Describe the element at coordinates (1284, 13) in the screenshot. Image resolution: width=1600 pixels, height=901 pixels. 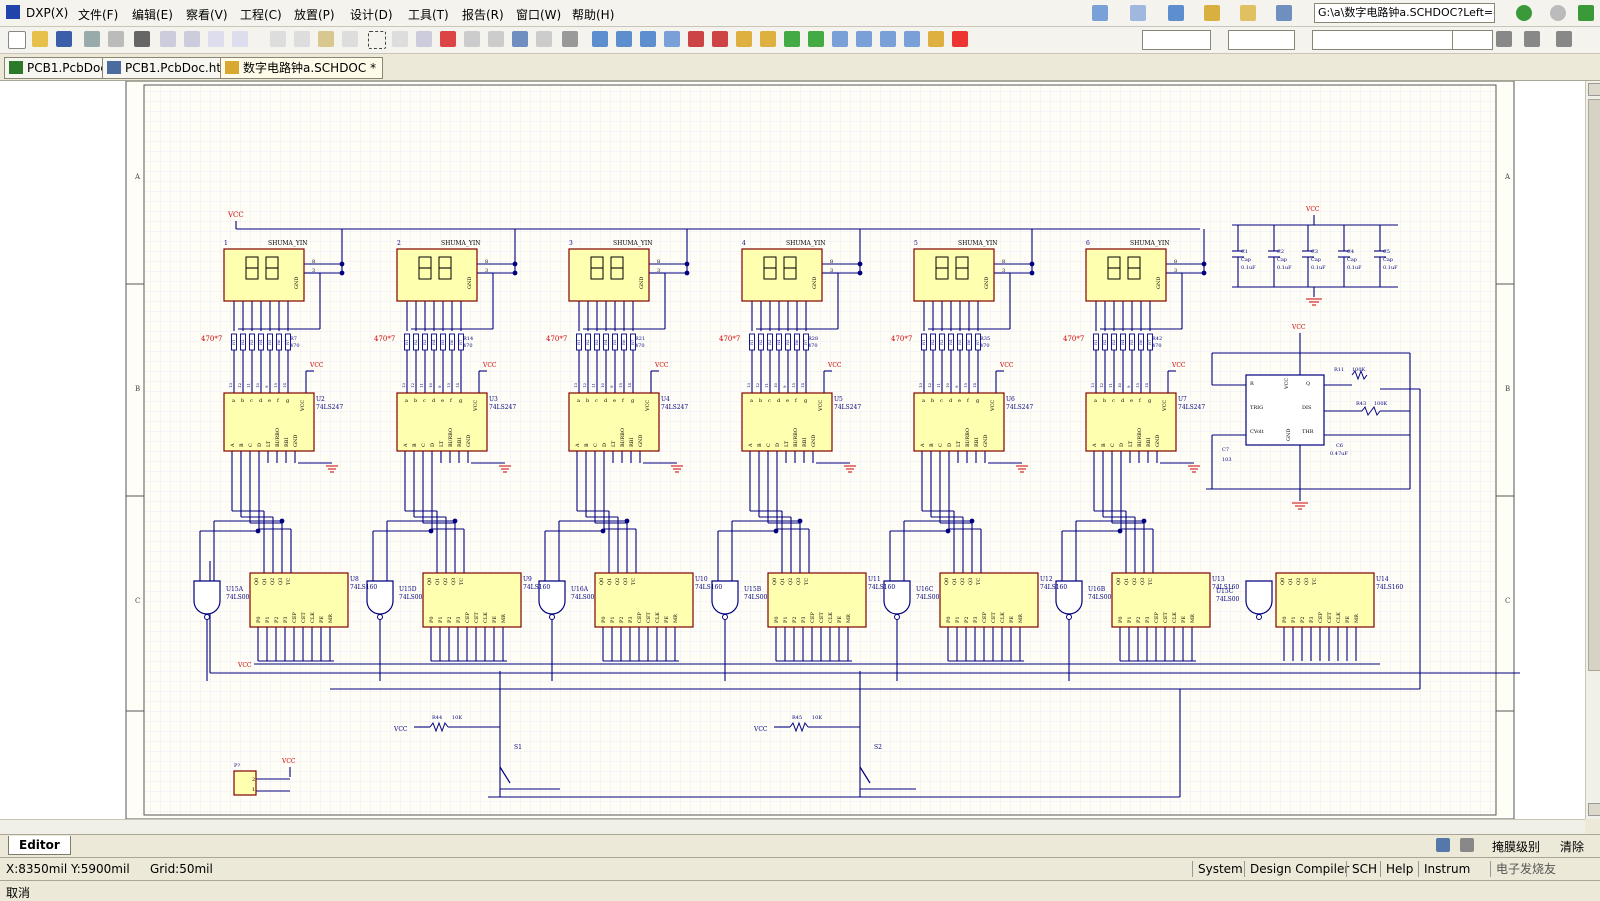
I see `grid-tool-icon` at that location.